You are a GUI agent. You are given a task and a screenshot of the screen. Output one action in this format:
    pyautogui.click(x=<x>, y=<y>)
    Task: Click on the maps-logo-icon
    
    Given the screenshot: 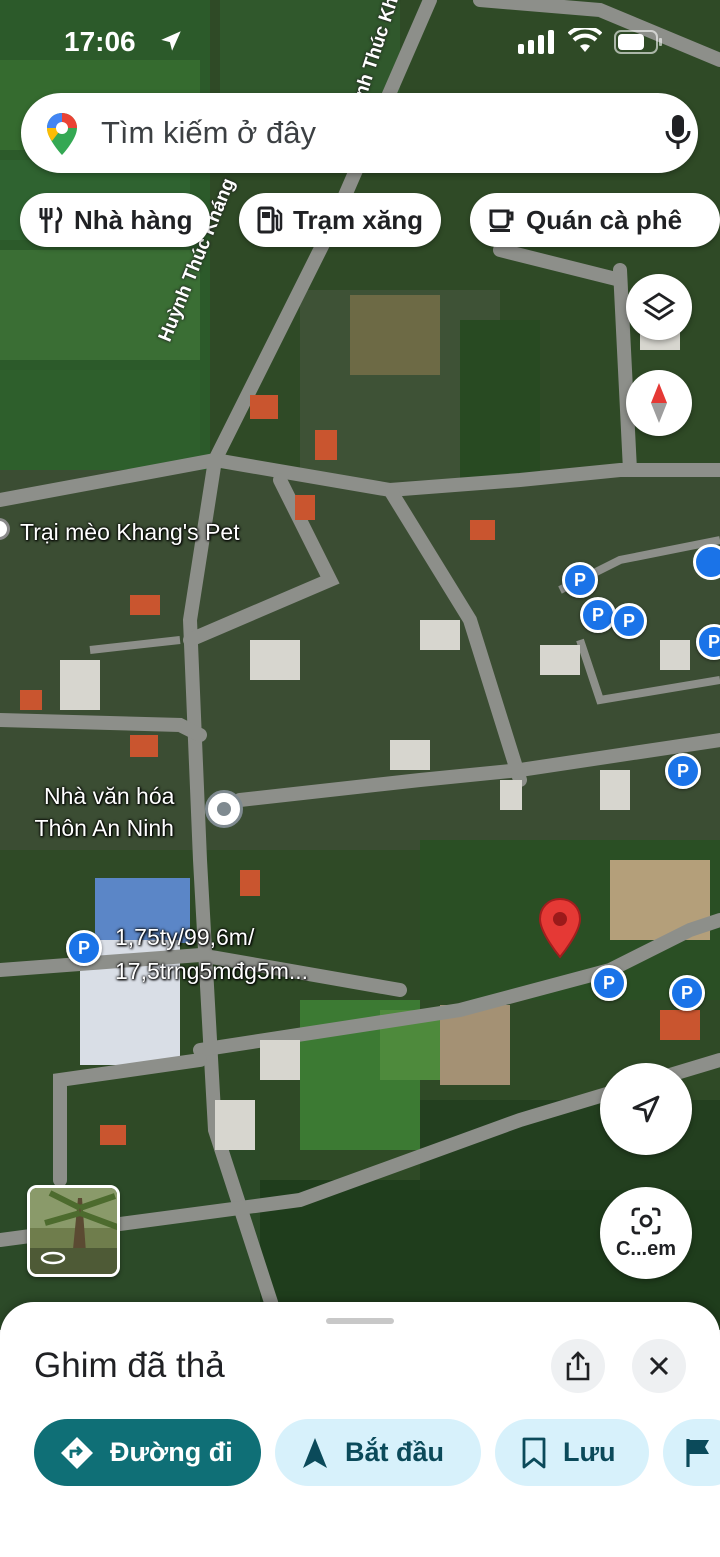 What is the action you would take?
    pyautogui.click(x=62, y=134)
    